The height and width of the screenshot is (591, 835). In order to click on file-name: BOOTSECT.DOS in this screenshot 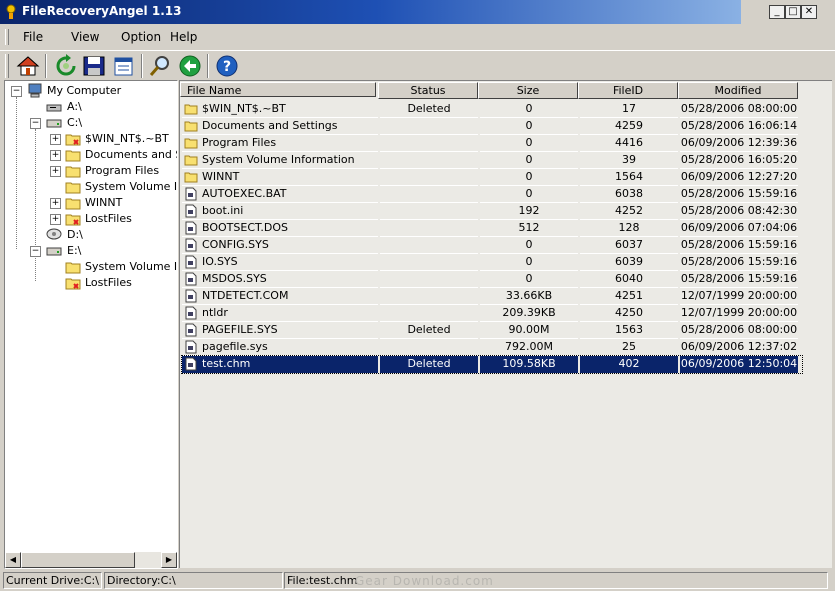, I will do `click(245, 227)`.